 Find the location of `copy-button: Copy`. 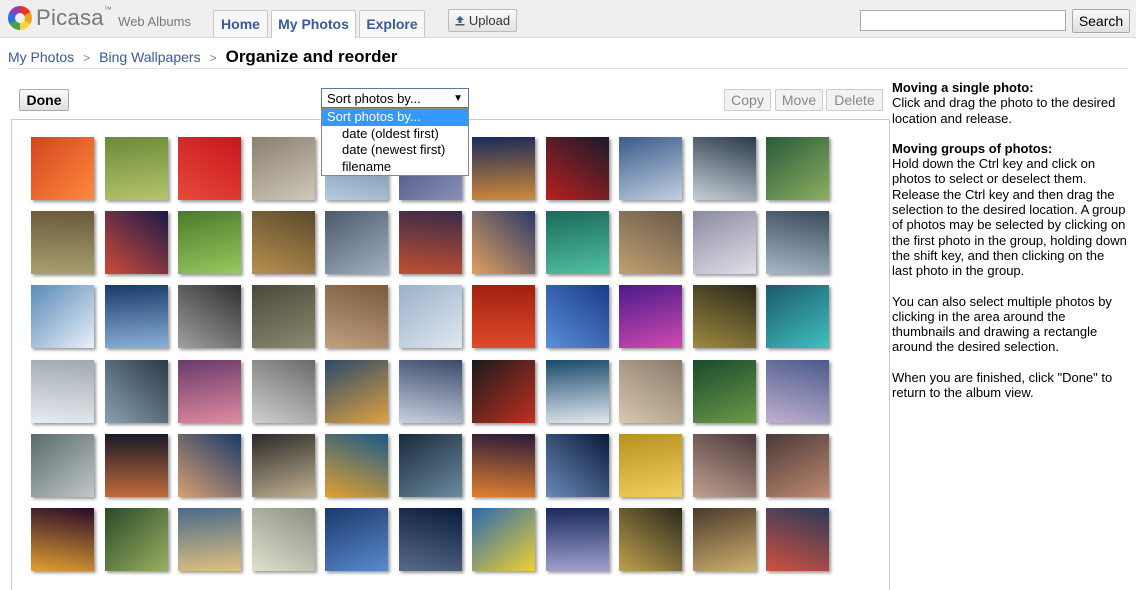

copy-button: Copy is located at coordinates (747, 100).